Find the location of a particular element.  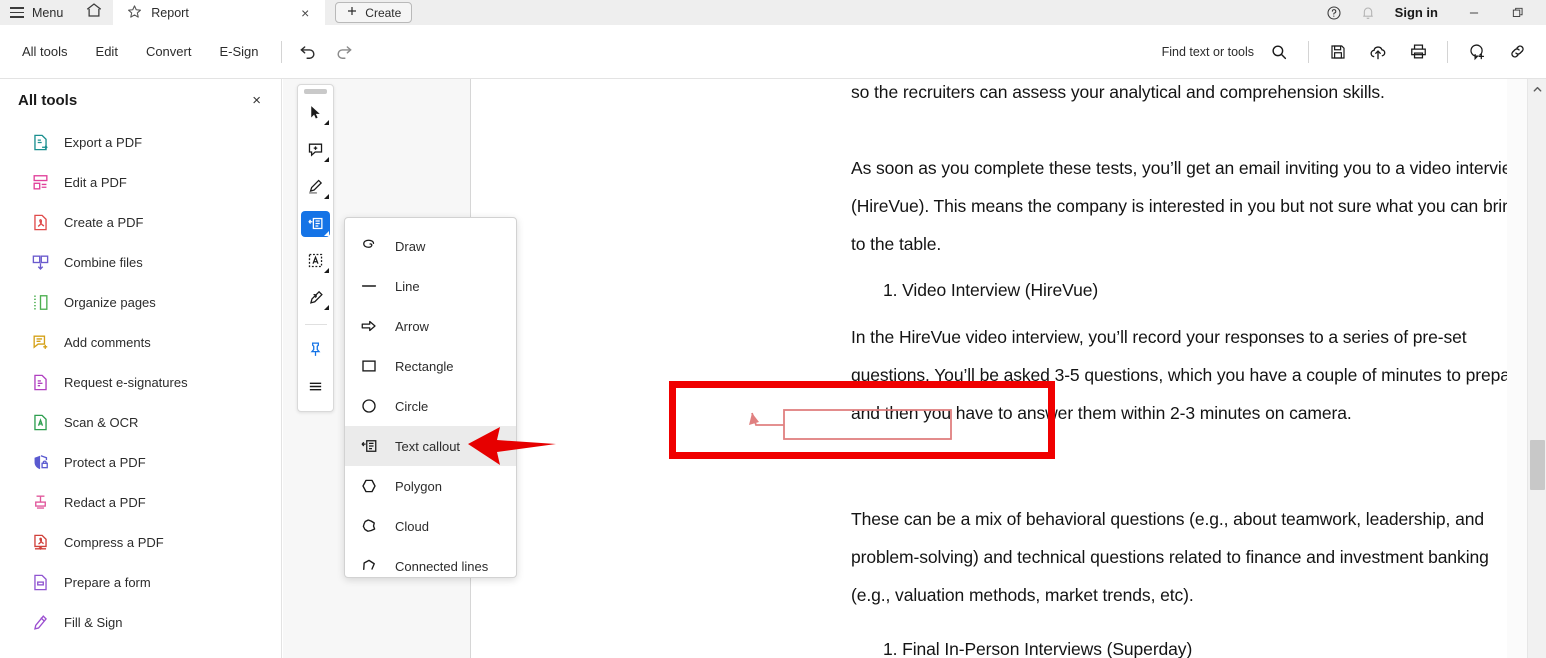

create-button: Create is located at coordinates (374, 12).